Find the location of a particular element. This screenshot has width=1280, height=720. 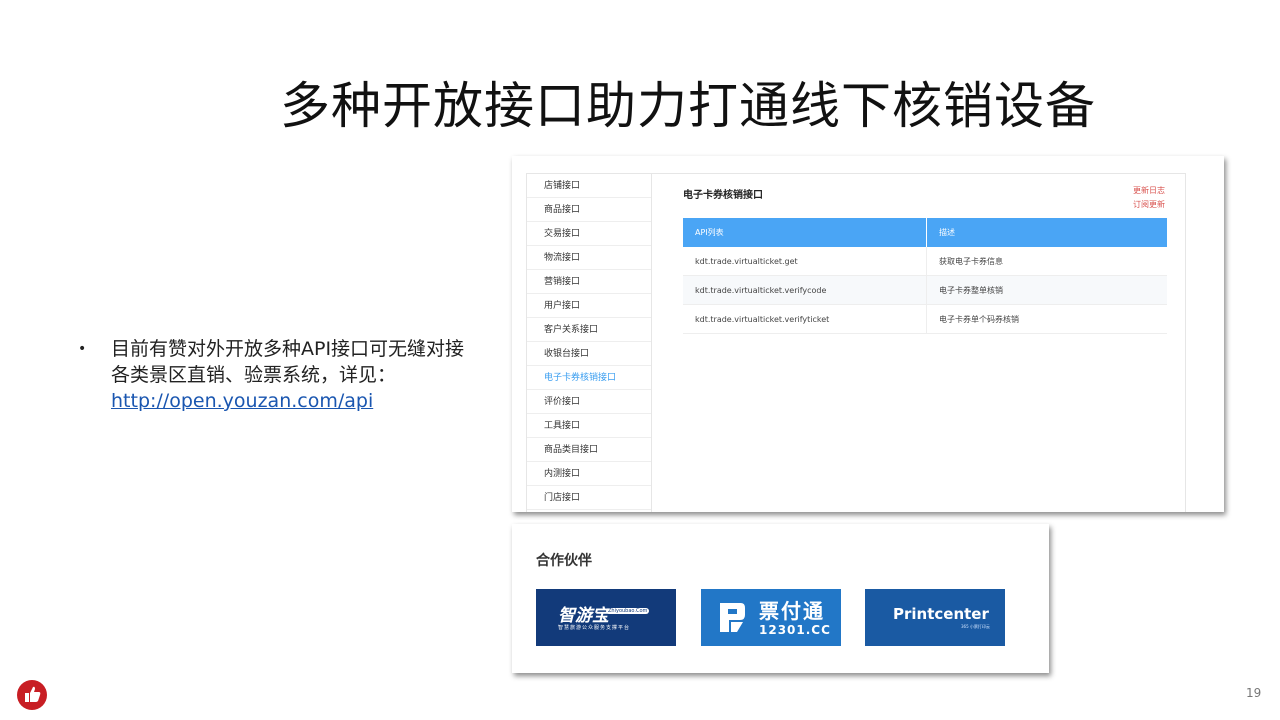

sidebar-item-trade: 交易接口 is located at coordinates (589, 234).